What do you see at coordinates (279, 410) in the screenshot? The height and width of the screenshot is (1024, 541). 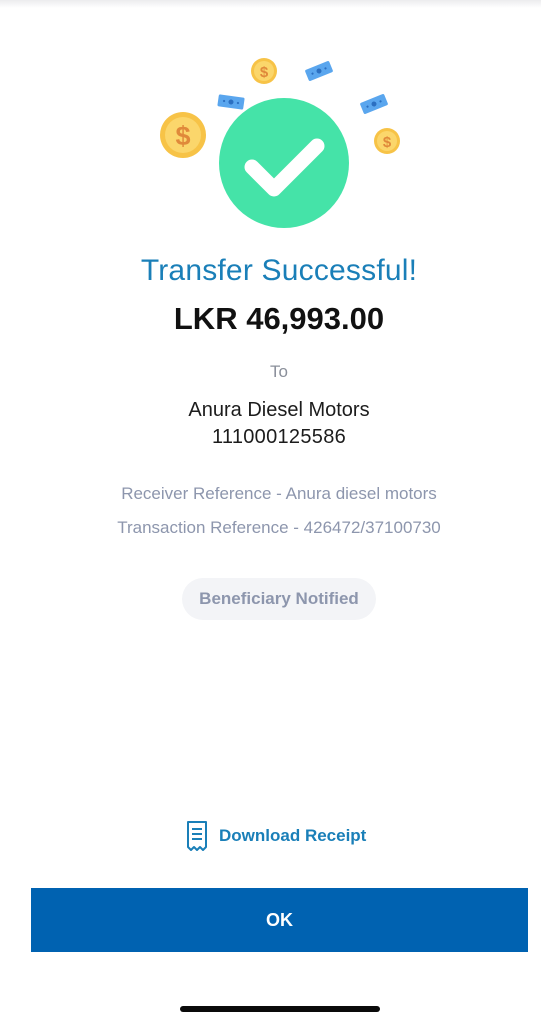 I see `recipient-name: Anura Diesel Motors` at bounding box center [279, 410].